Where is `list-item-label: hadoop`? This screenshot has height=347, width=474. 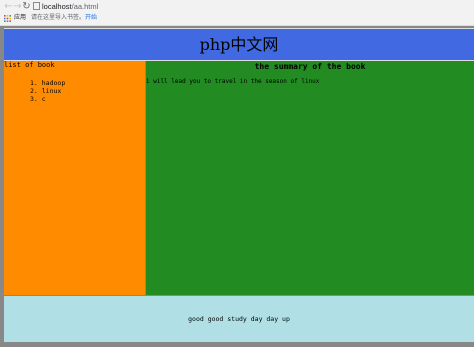
list-item-label: hadoop is located at coordinates (53, 83).